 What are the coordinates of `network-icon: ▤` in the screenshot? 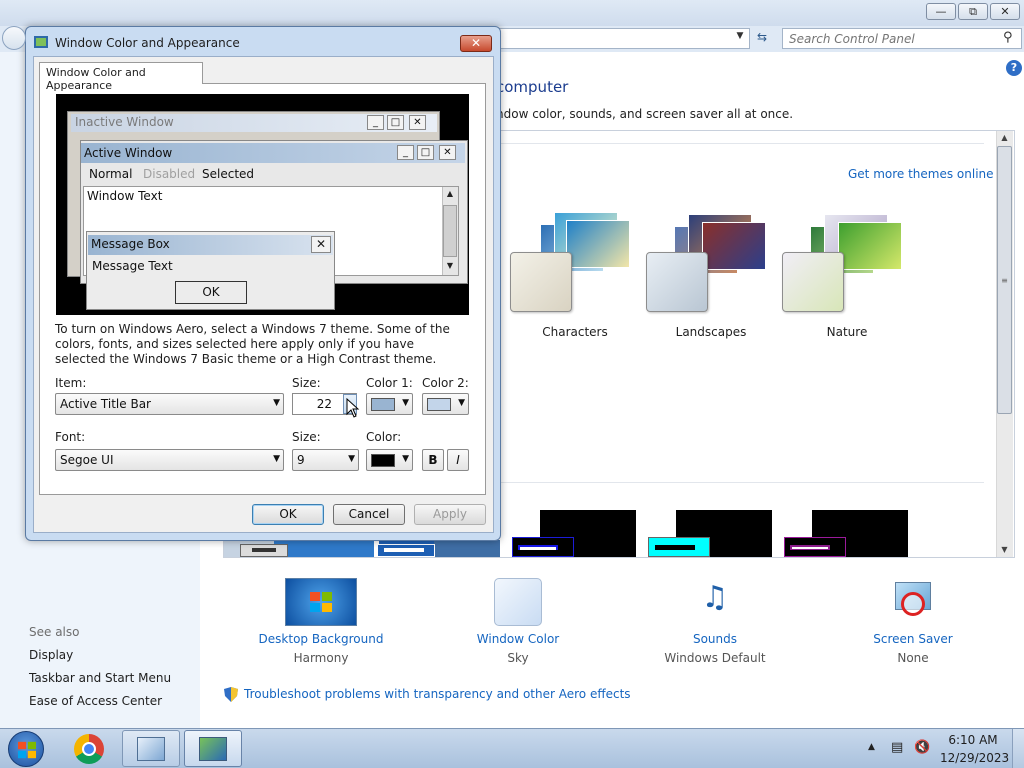 It's located at (897, 747).